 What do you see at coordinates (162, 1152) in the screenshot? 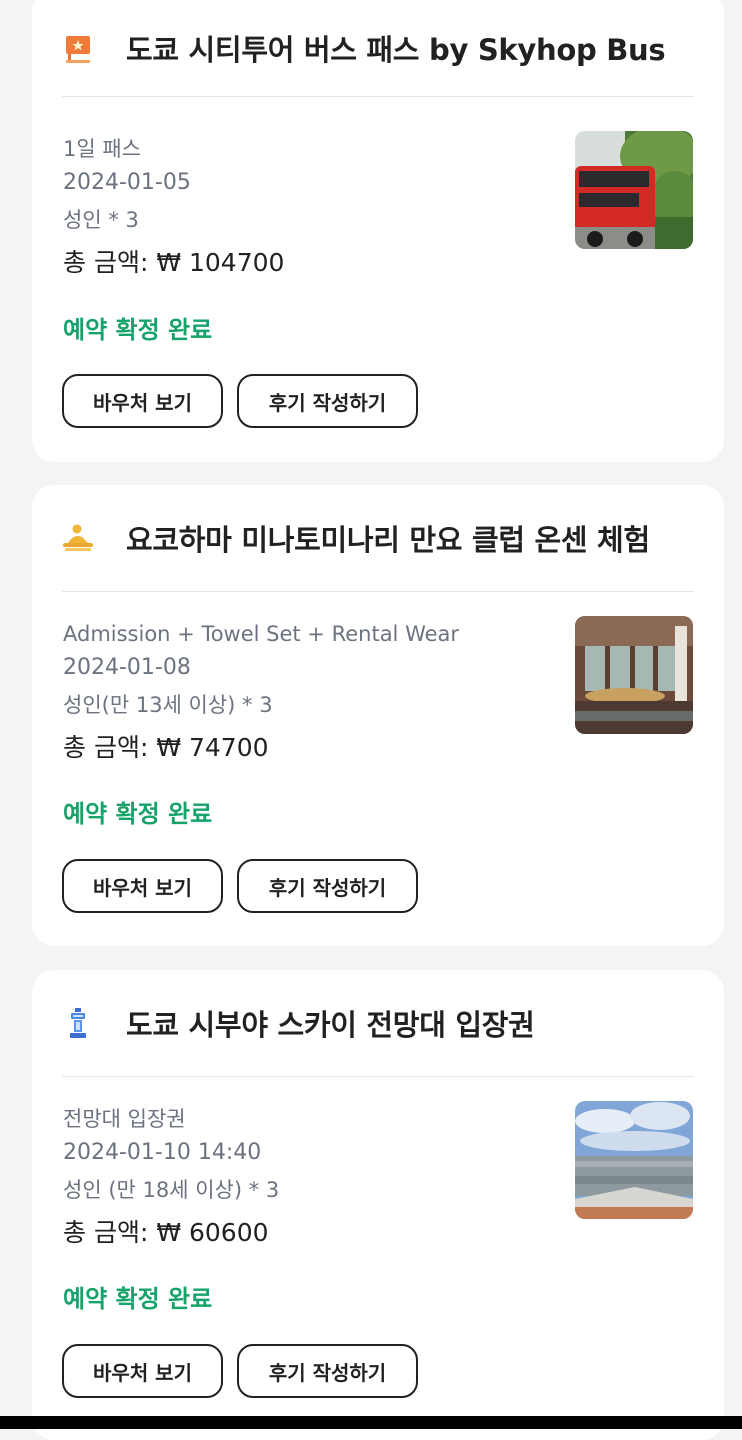
I see `booking-date: 2024-01-10 14:40` at bounding box center [162, 1152].